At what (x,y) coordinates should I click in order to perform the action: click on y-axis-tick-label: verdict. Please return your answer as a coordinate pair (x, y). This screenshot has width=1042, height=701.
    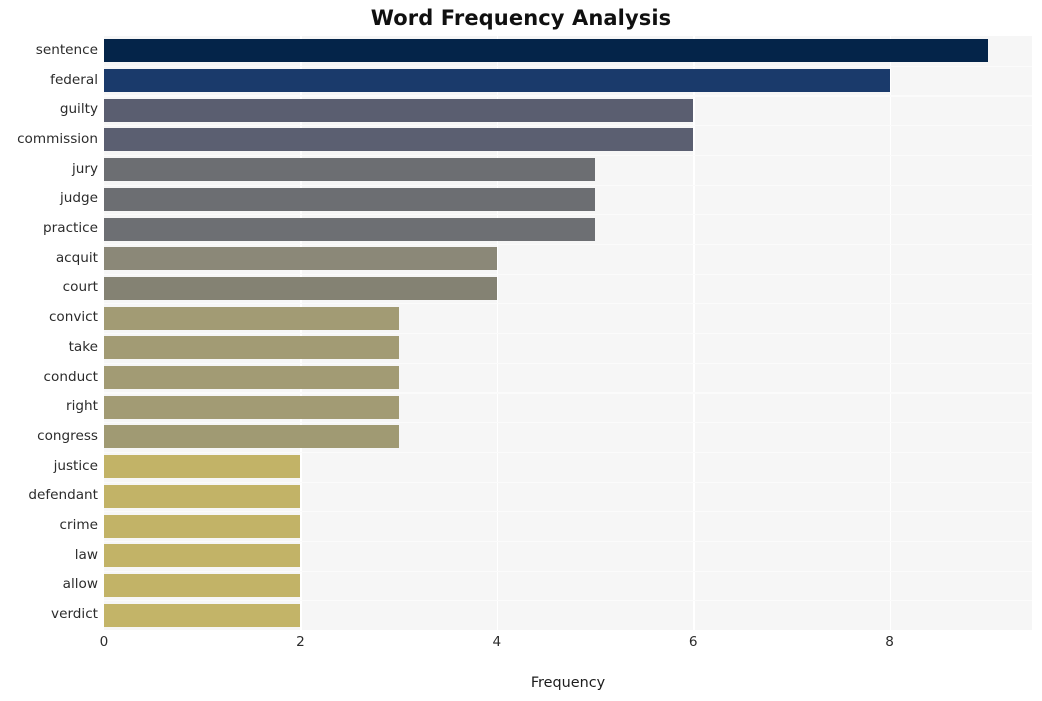
    Looking at the image, I should click on (74, 614).